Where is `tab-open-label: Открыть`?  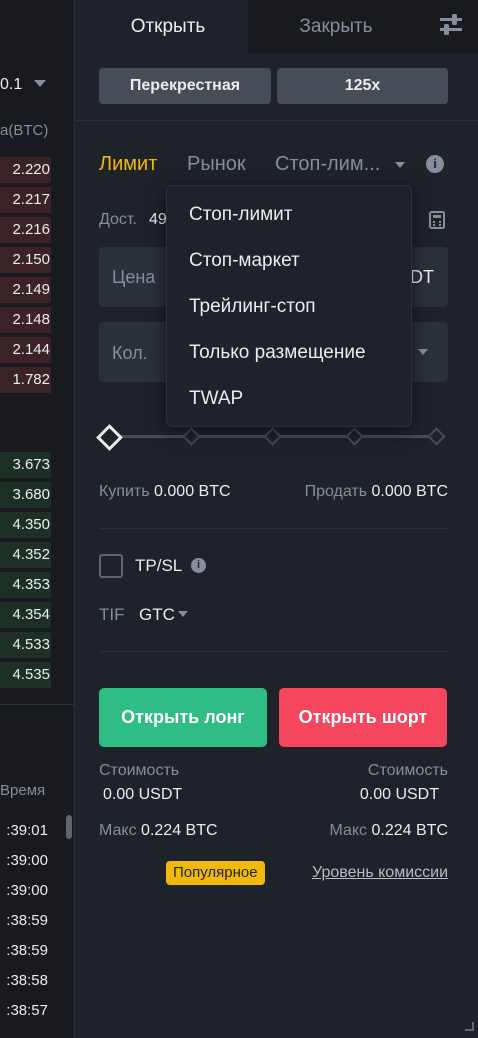 tab-open-label: Открыть is located at coordinates (168, 26).